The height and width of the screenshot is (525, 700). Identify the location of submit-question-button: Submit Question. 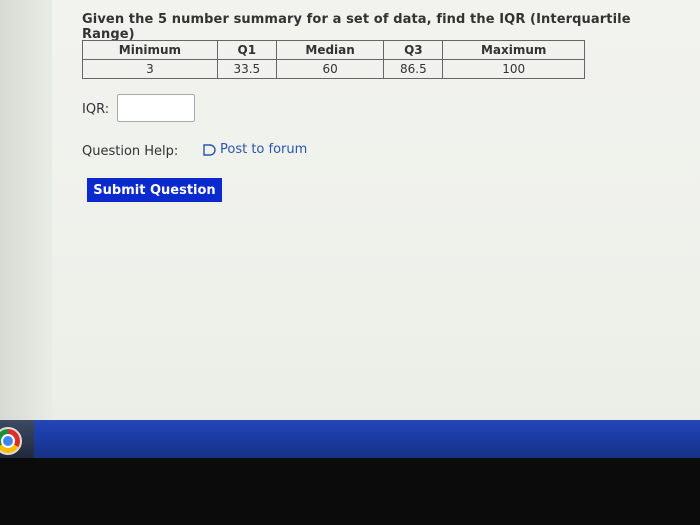
(154, 190).